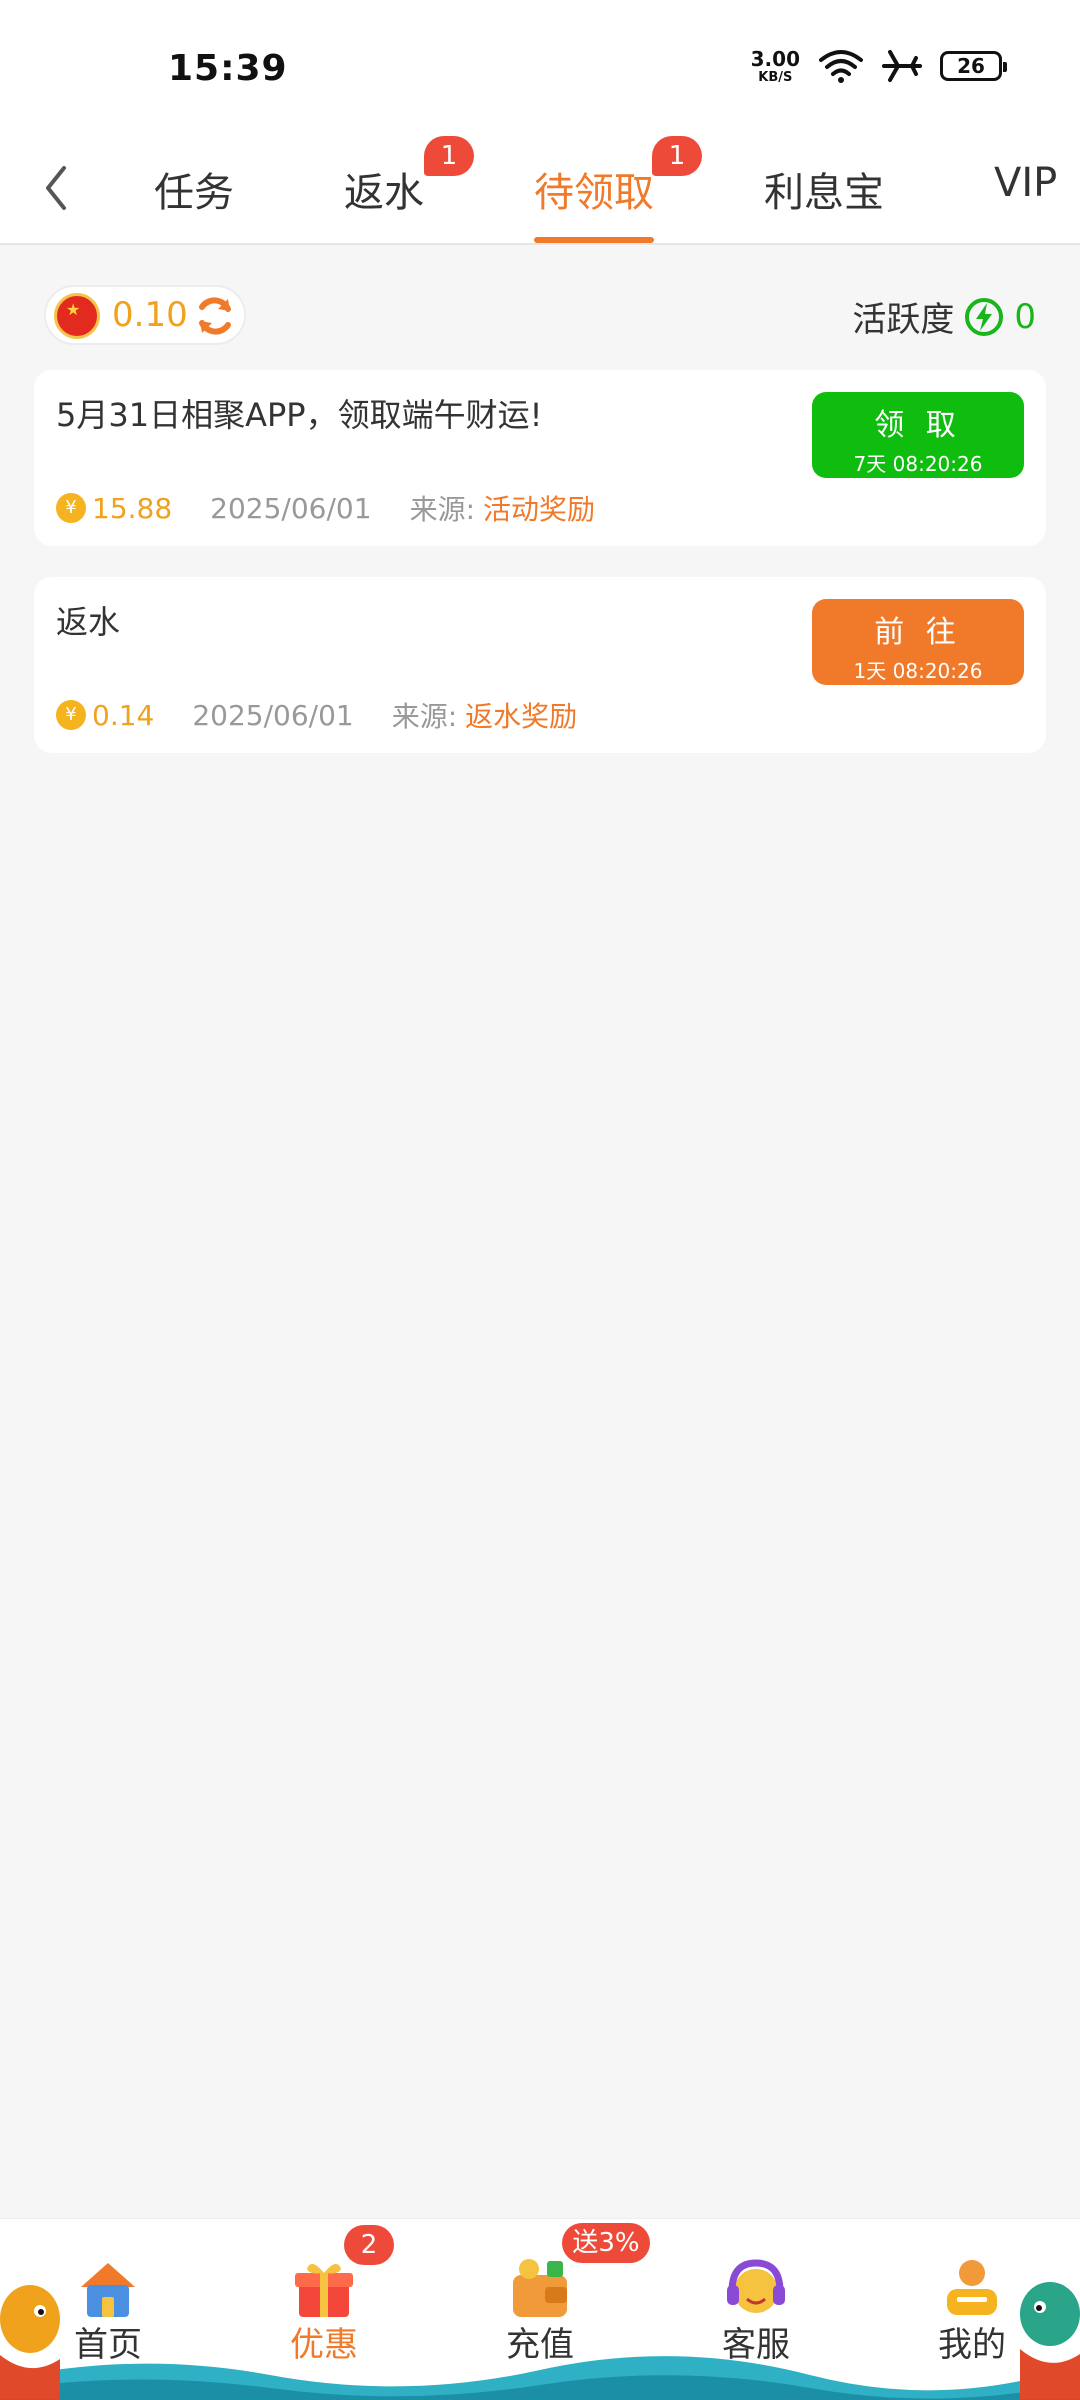  I want to click on network-speed-value: 3.00, so click(775, 58).